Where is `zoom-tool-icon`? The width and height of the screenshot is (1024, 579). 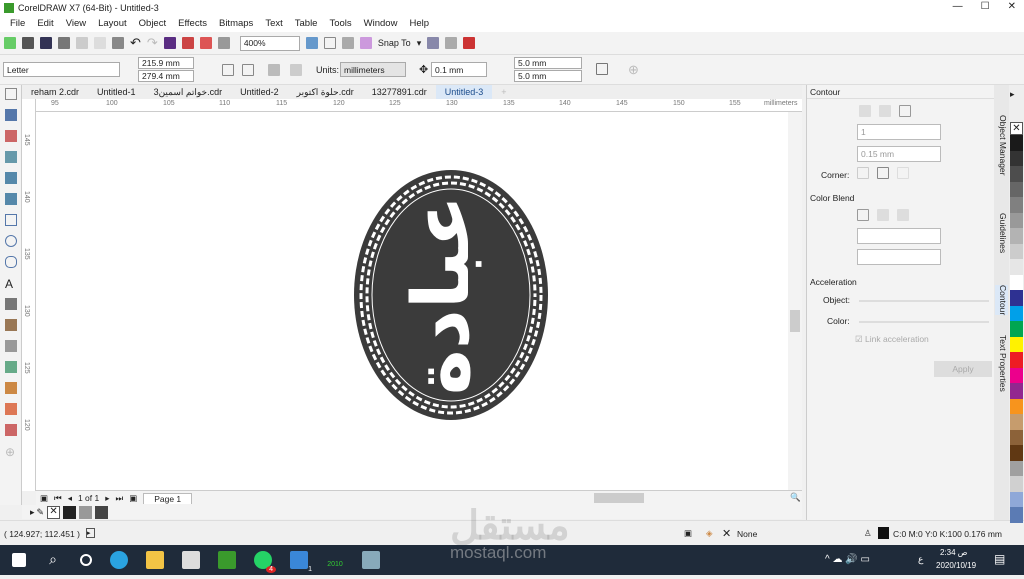 zoom-tool-icon is located at coordinates (11, 157).